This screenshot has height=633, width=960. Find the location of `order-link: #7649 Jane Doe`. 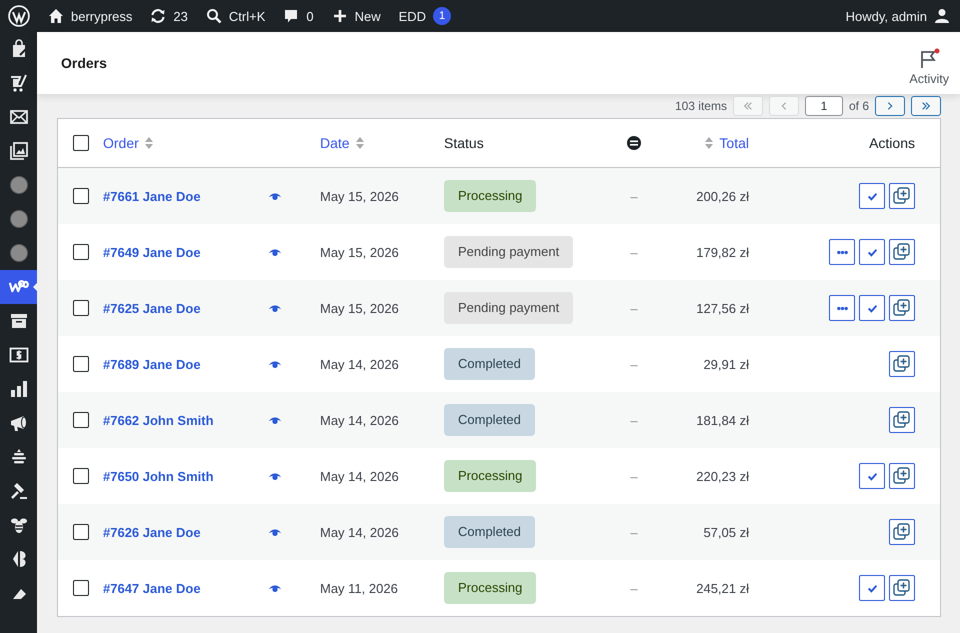

order-link: #7649 Jane Doe is located at coordinates (152, 252).